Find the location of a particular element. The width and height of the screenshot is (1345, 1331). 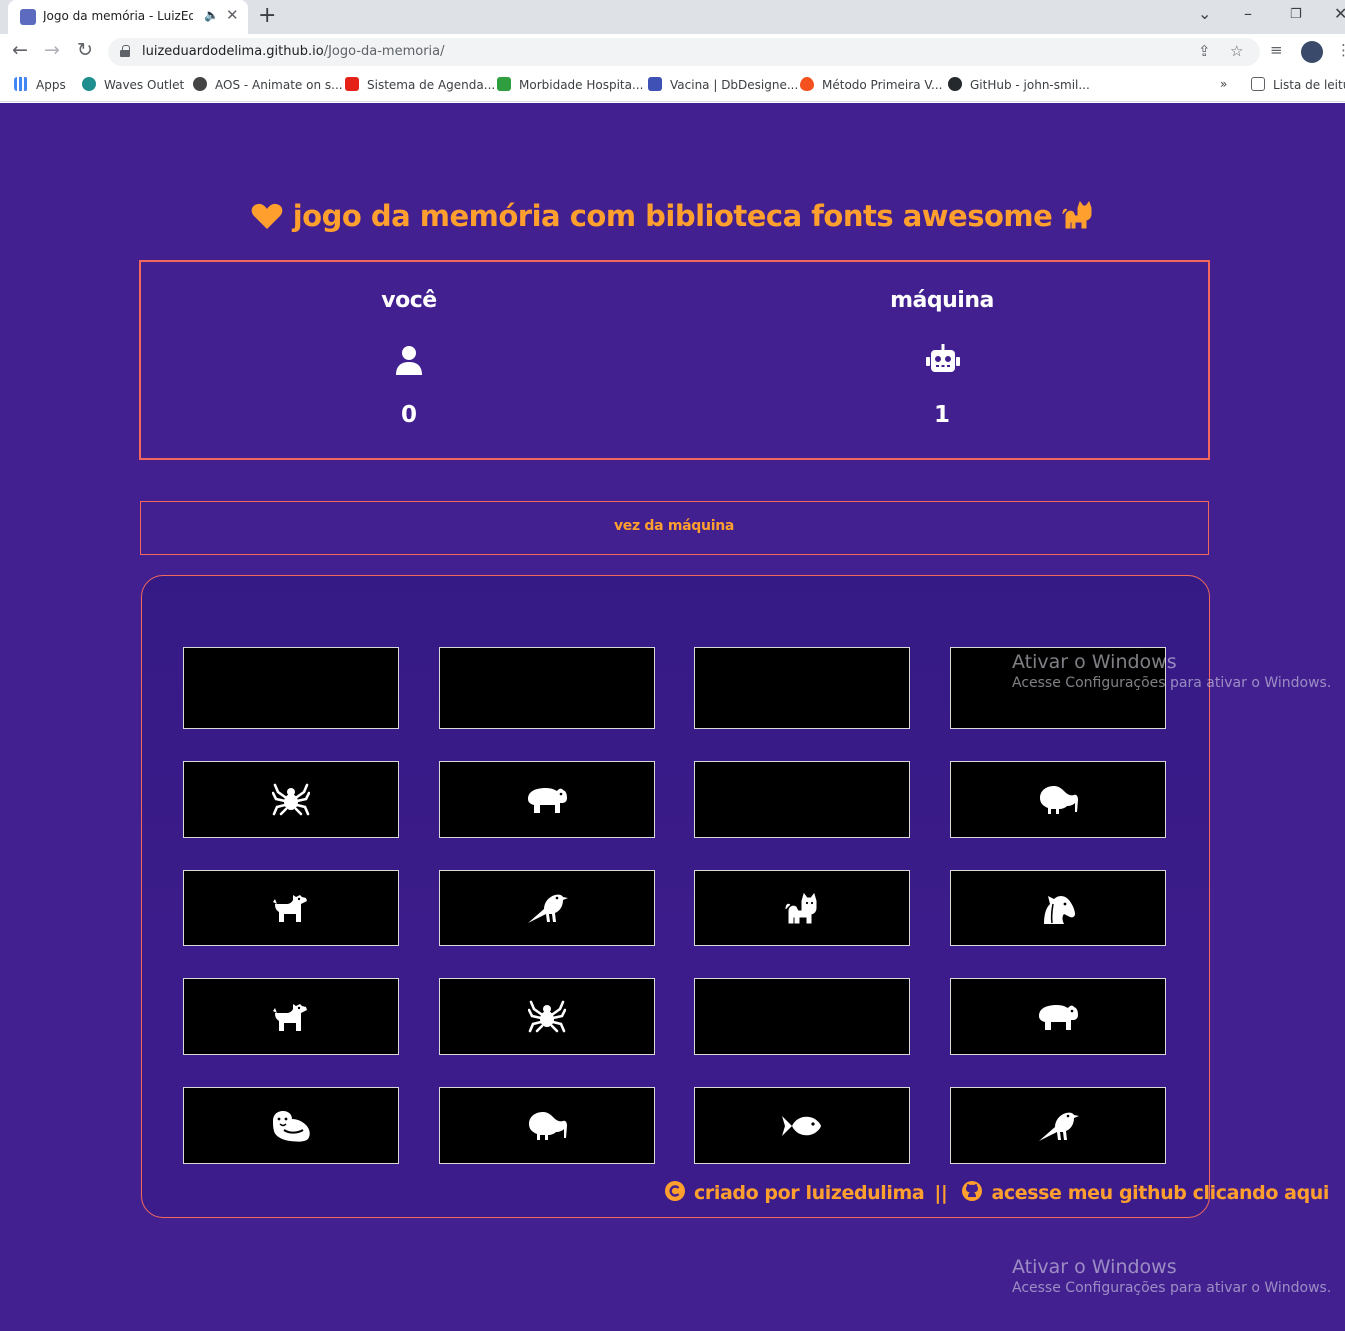

youtube-icon is located at coordinates (352, 84).